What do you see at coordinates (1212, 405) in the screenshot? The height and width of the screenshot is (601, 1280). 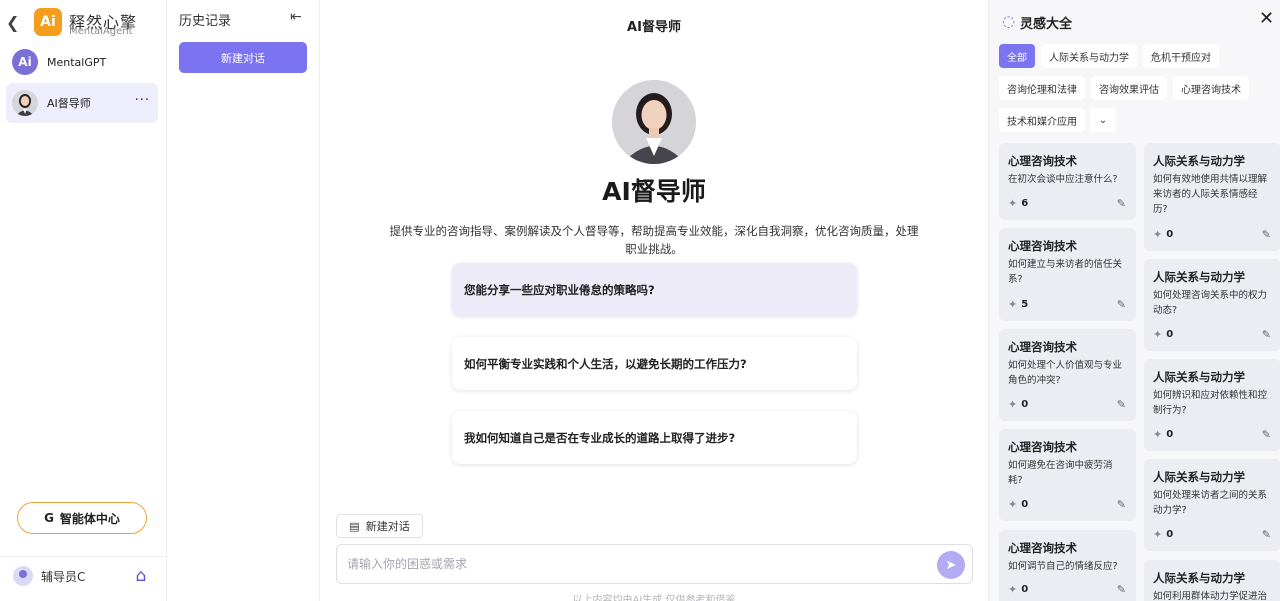 I see `inspiration-card: 人际关系与动力学 如何辨识和应对依赖性和控制行为? ✦ 0 ✎` at bounding box center [1212, 405].